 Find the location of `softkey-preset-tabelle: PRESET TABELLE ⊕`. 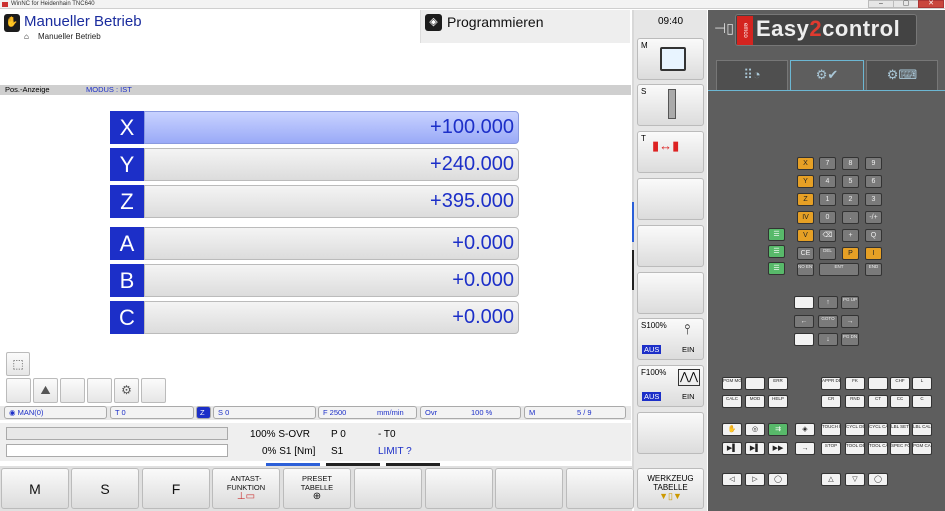

softkey-preset-tabelle: PRESET TABELLE ⊕ is located at coordinates (317, 488).